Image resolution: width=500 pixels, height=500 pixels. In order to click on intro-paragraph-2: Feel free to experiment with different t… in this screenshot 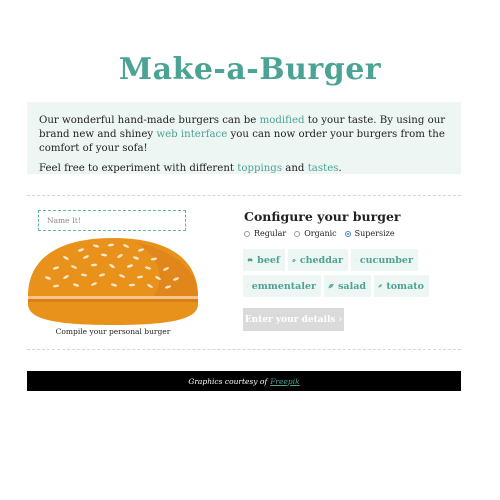, I will do `click(244, 169)`.